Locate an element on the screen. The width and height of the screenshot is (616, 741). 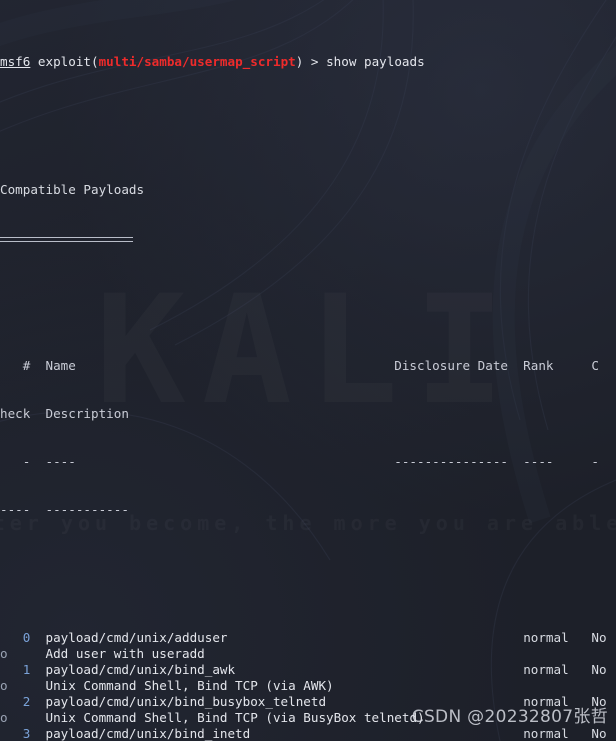
row-description: Unix Command Shell, Bind TCP (via AWK) is located at coordinates (170, 685).